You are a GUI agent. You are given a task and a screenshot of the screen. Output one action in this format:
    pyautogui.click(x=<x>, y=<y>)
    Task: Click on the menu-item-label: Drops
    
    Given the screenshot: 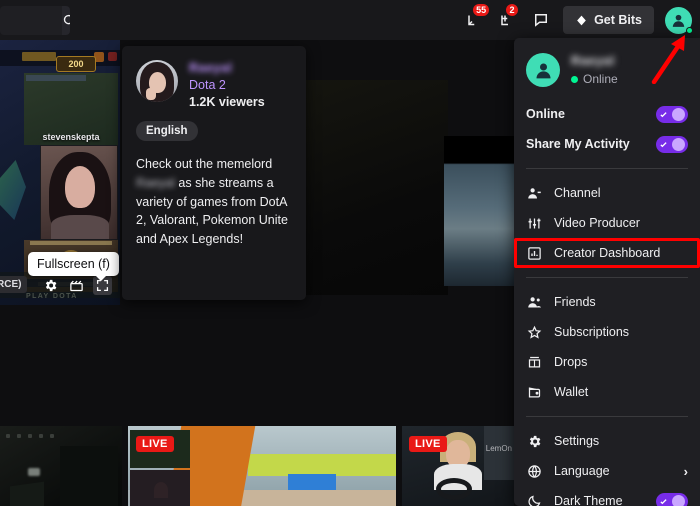 What is the action you would take?
    pyautogui.click(x=571, y=362)
    